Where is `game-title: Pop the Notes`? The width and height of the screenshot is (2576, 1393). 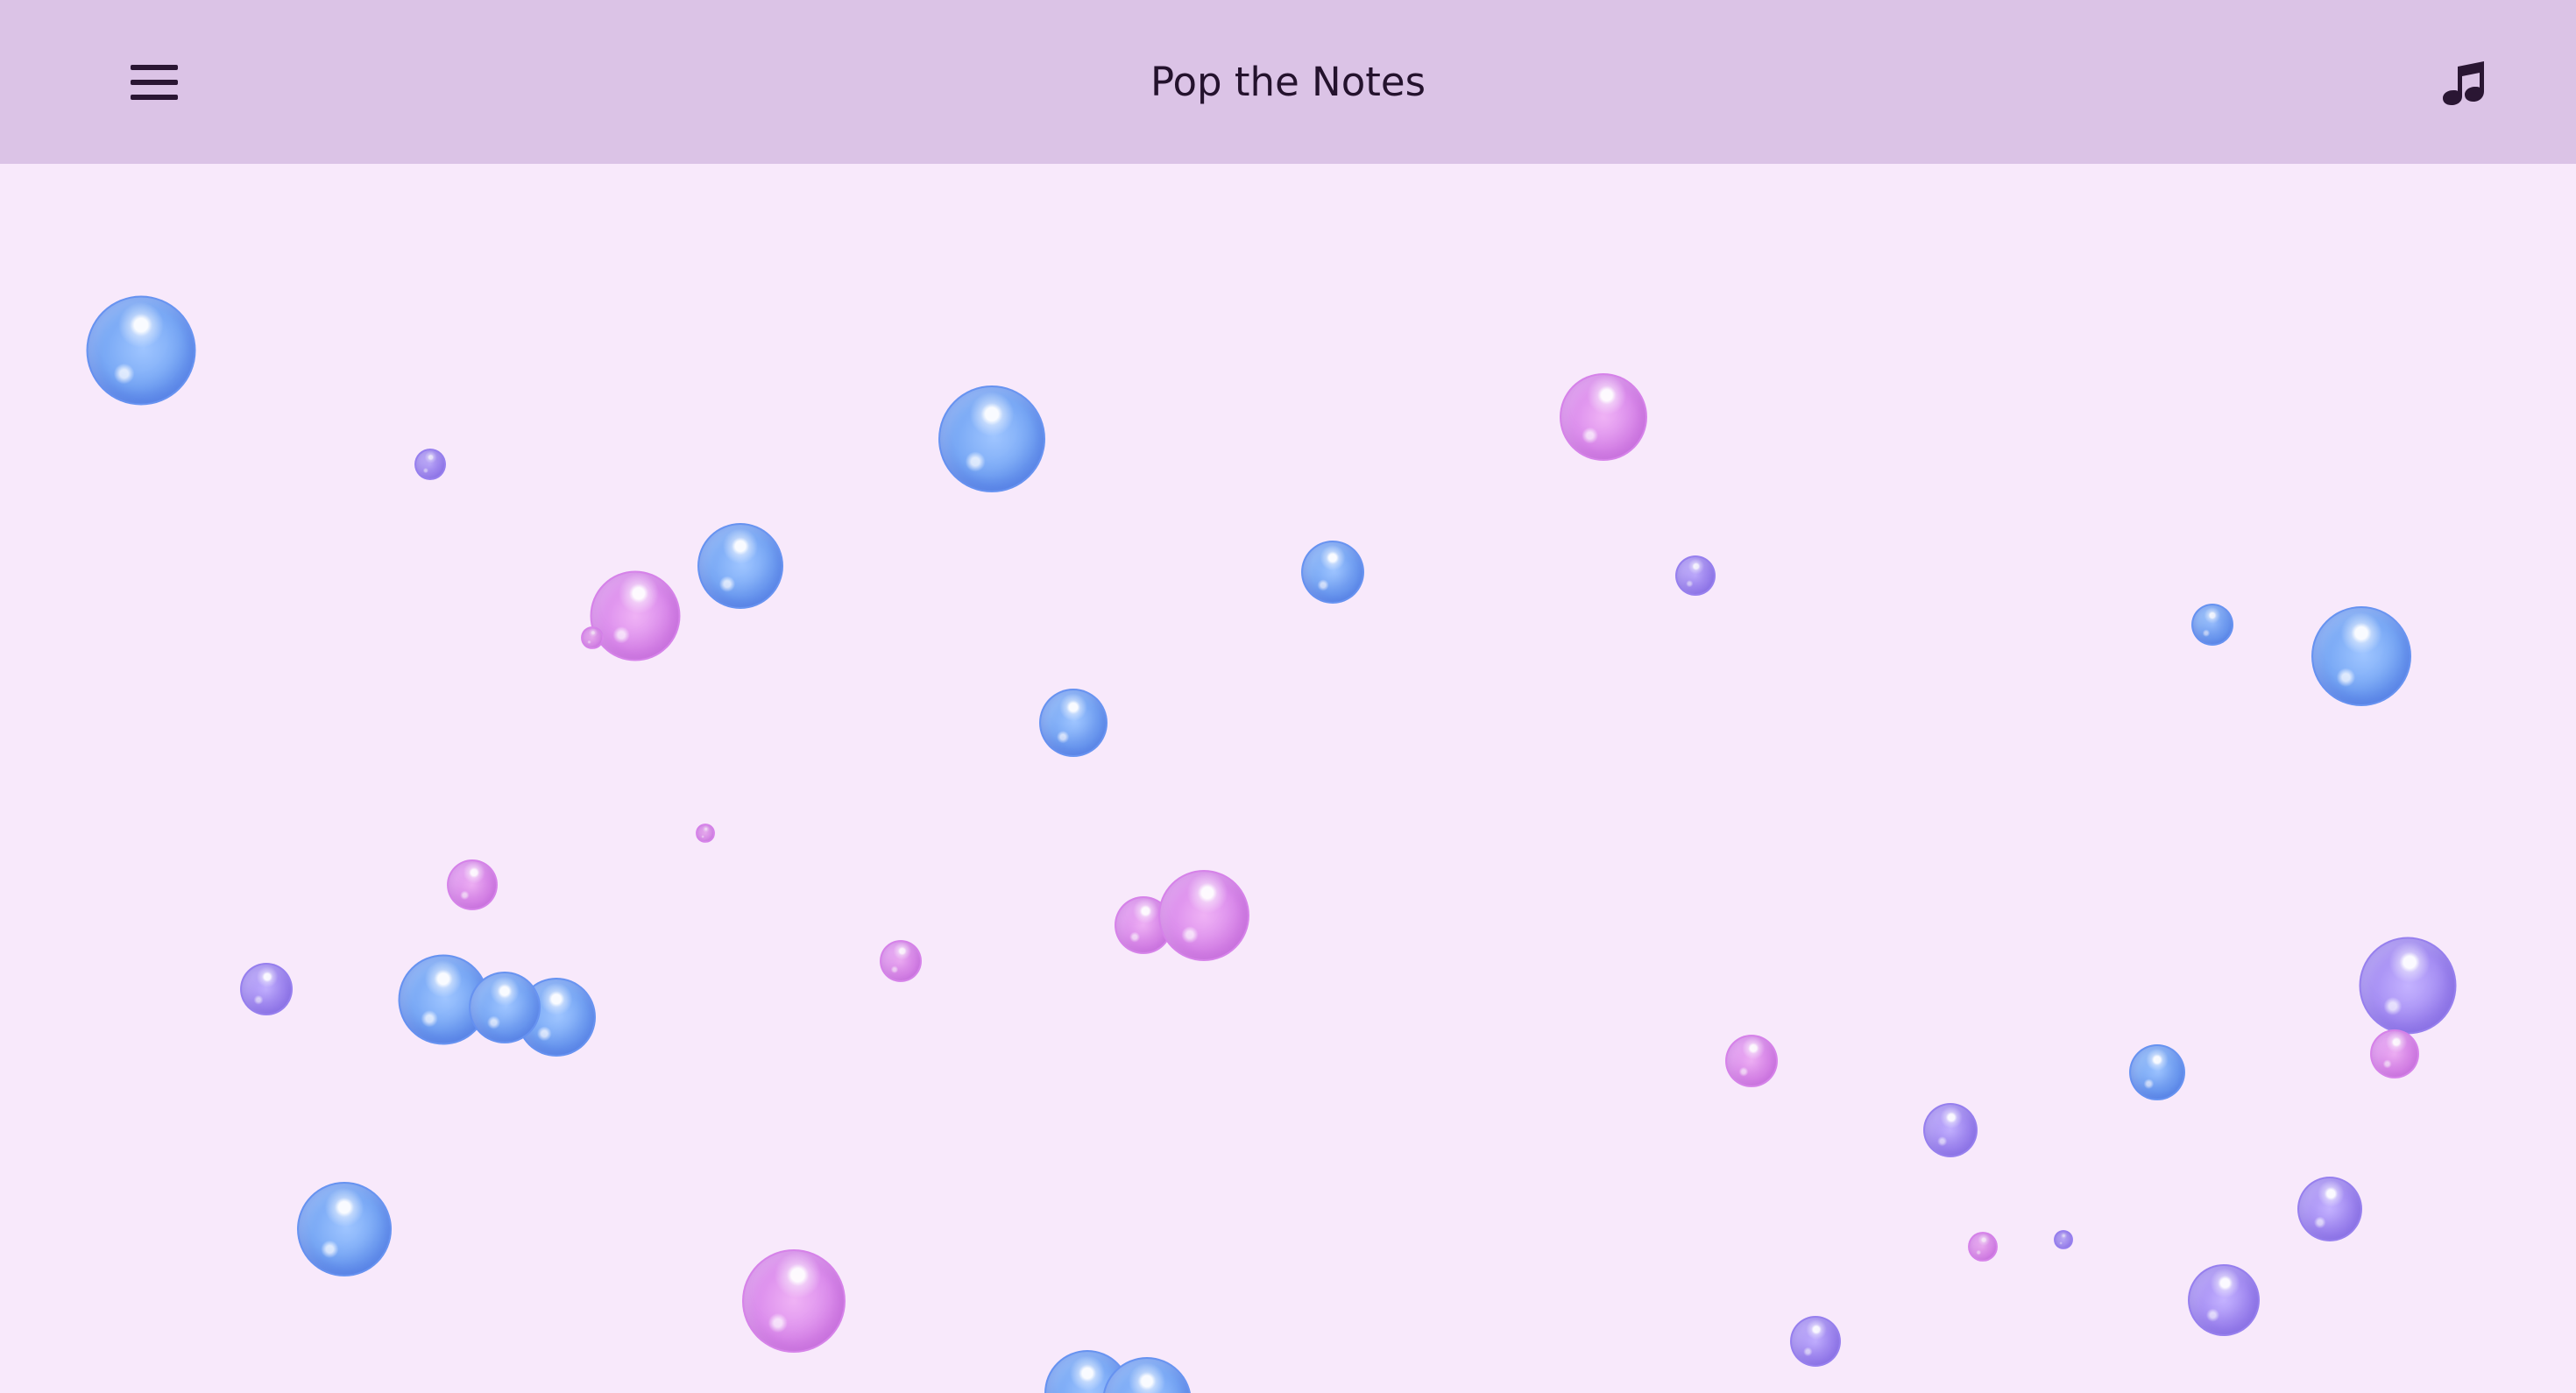 game-title: Pop the Notes is located at coordinates (1288, 82).